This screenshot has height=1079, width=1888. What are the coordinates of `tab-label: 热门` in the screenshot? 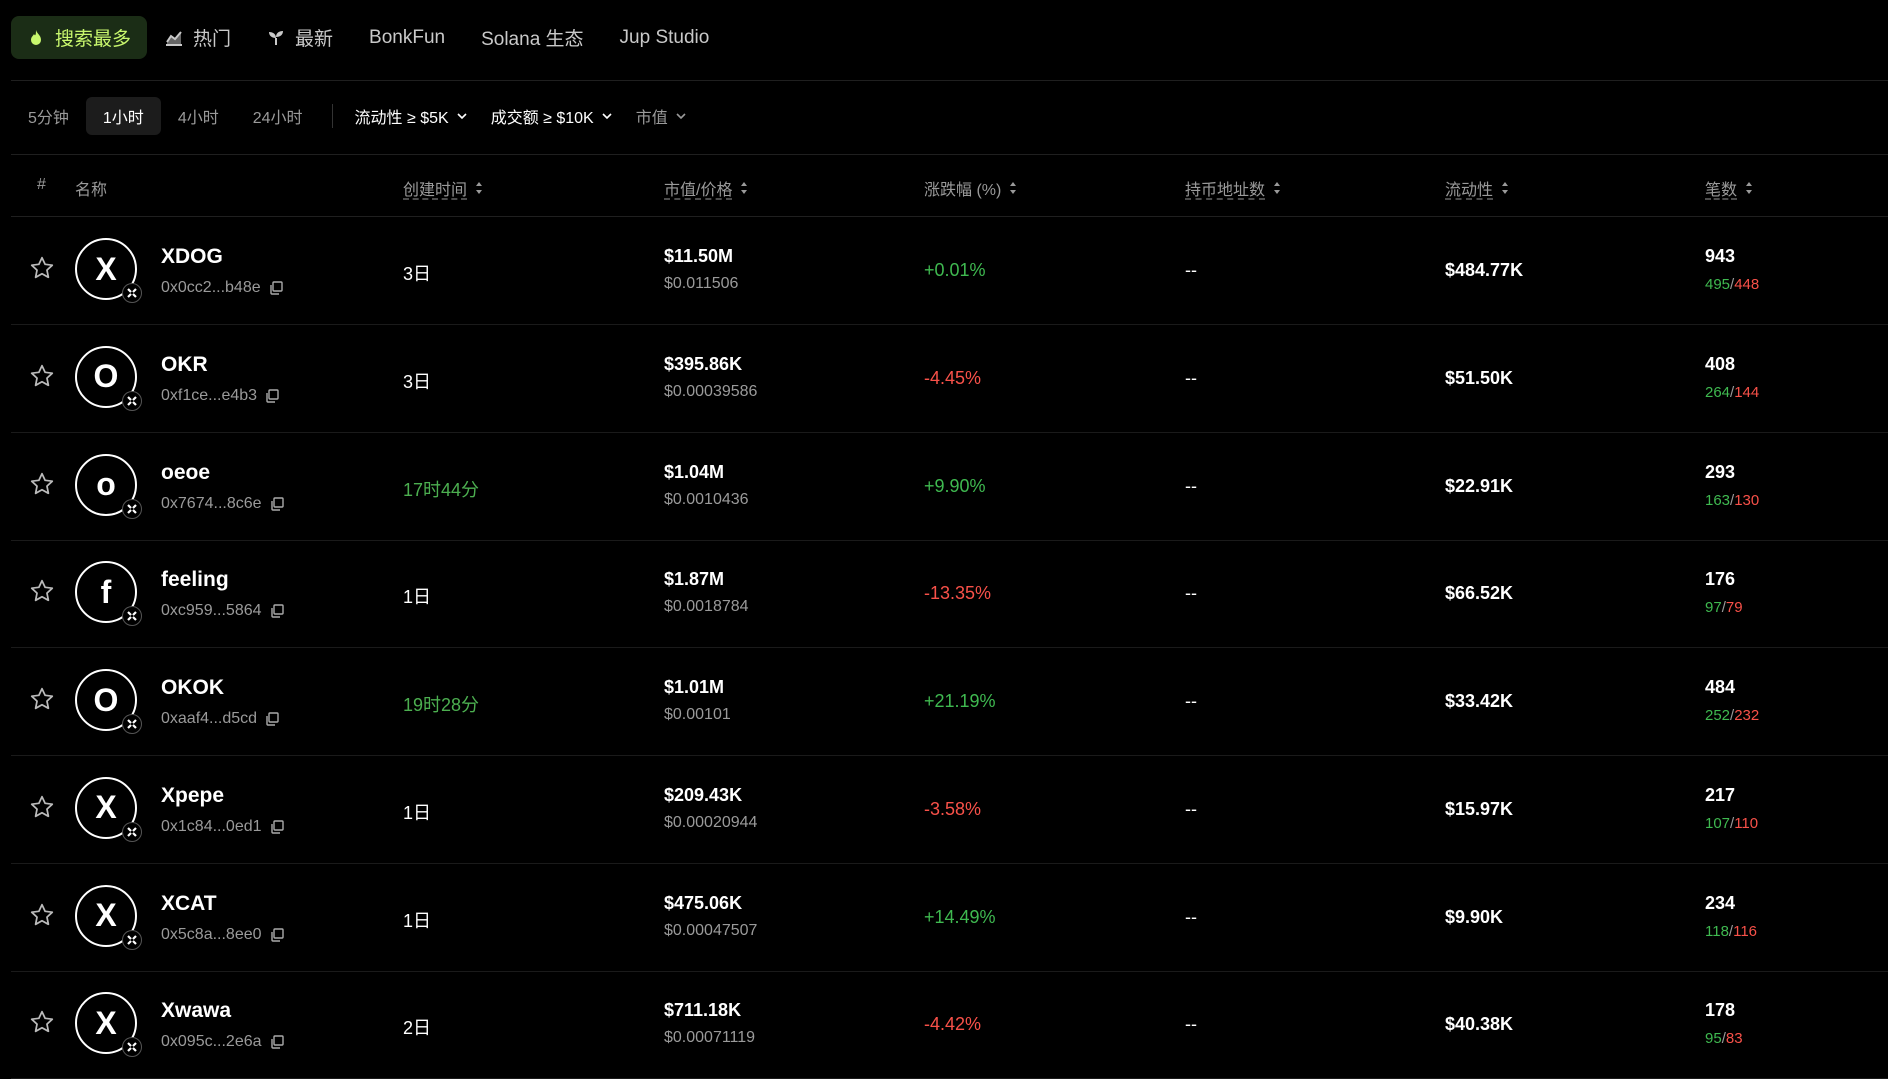 It's located at (212, 39).